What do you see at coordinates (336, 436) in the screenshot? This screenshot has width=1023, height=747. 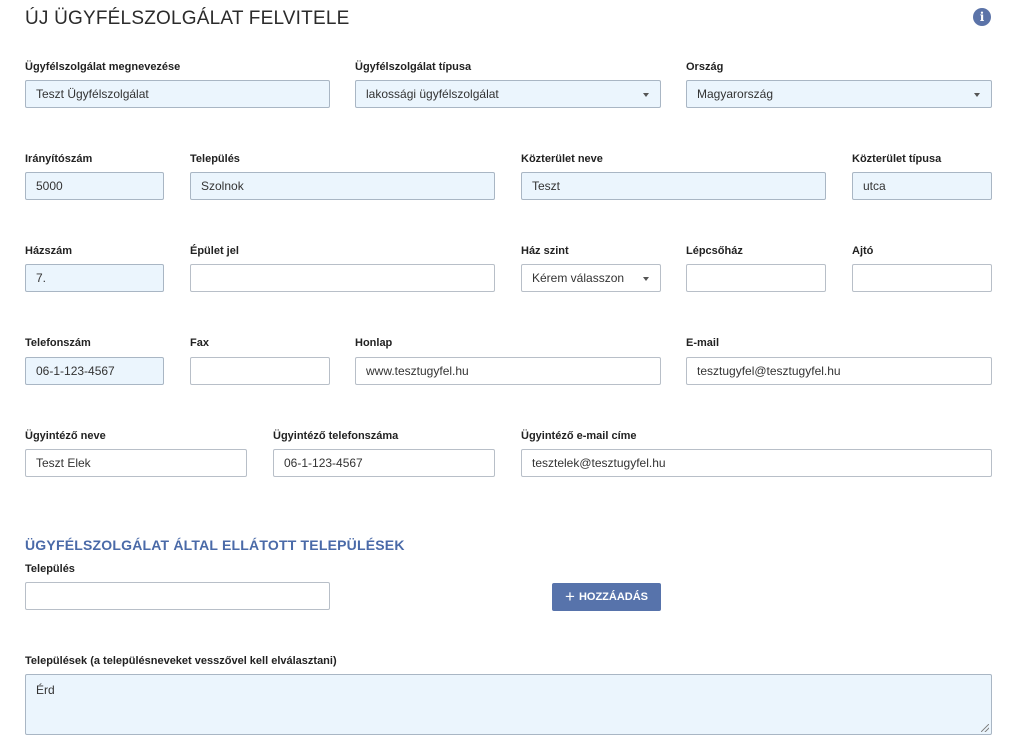 I see `agent-phone-label: Ügyintéző telefonszáma` at bounding box center [336, 436].